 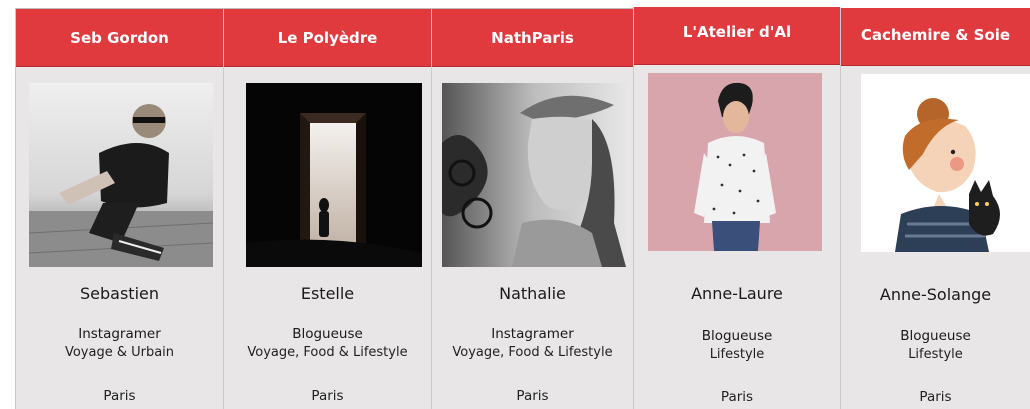 I want to click on profile-topics: Voyage & Urbain, so click(x=119, y=352).